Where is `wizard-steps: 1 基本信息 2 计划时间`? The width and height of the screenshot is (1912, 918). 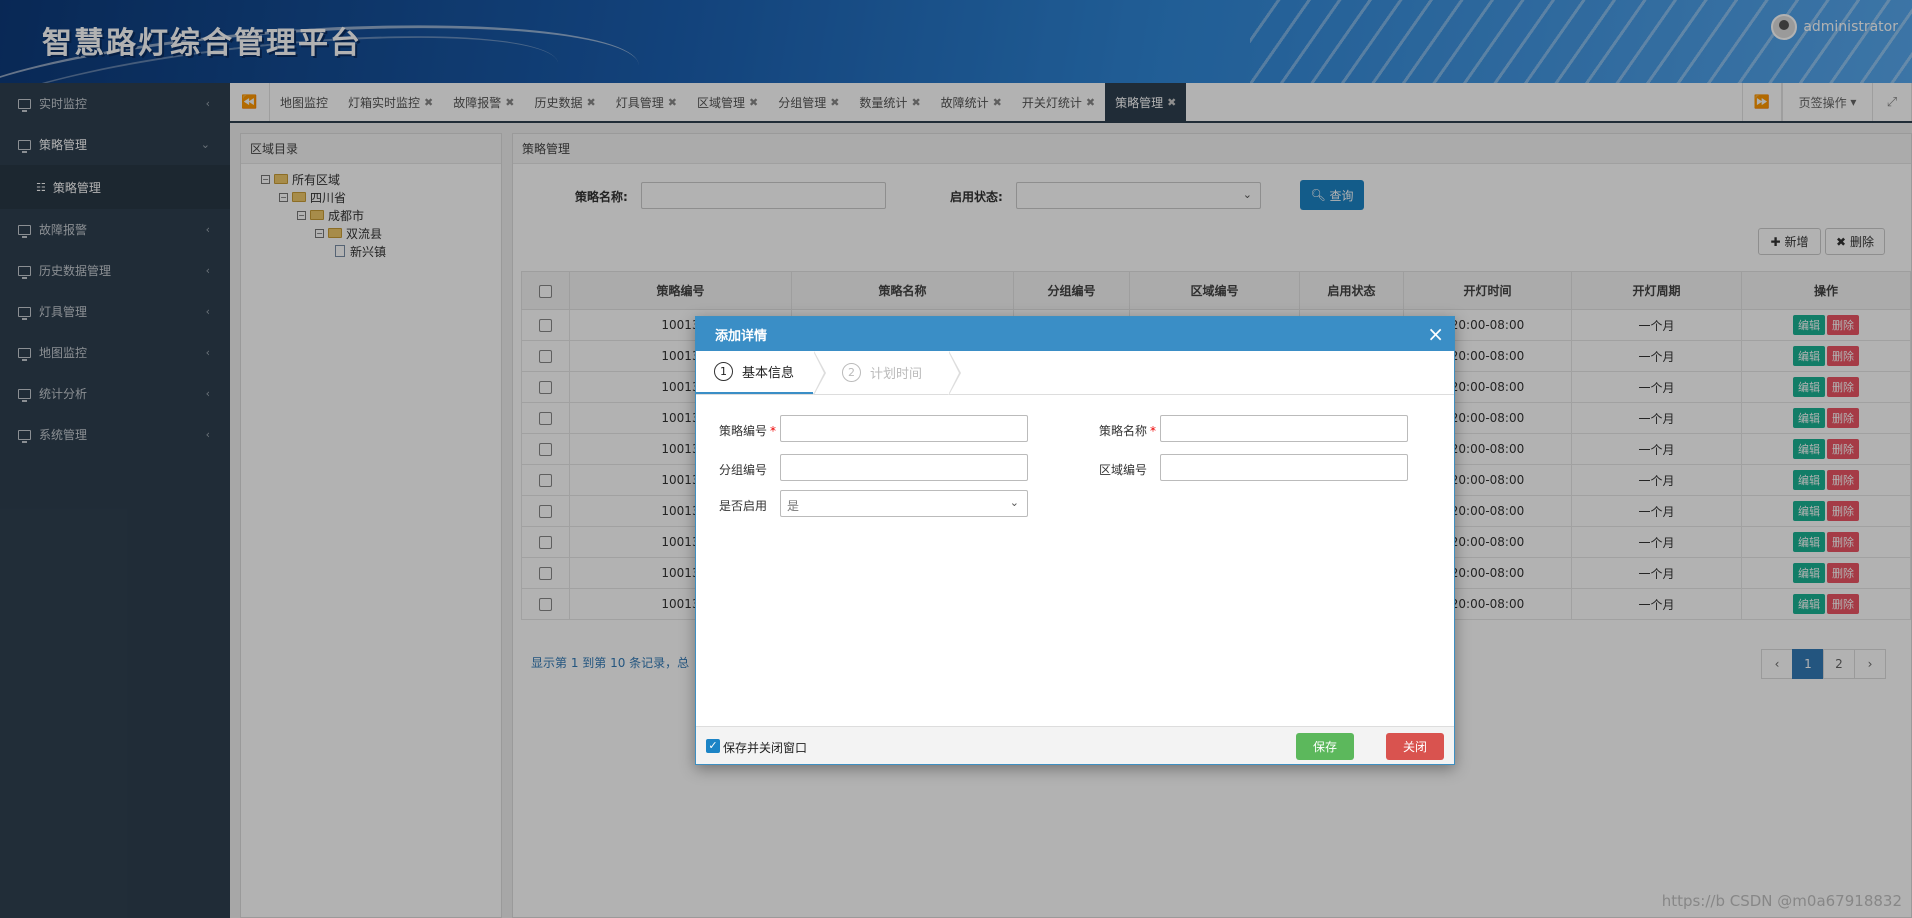 wizard-steps: 1 基本信息 2 计划时间 is located at coordinates (1075, 373).